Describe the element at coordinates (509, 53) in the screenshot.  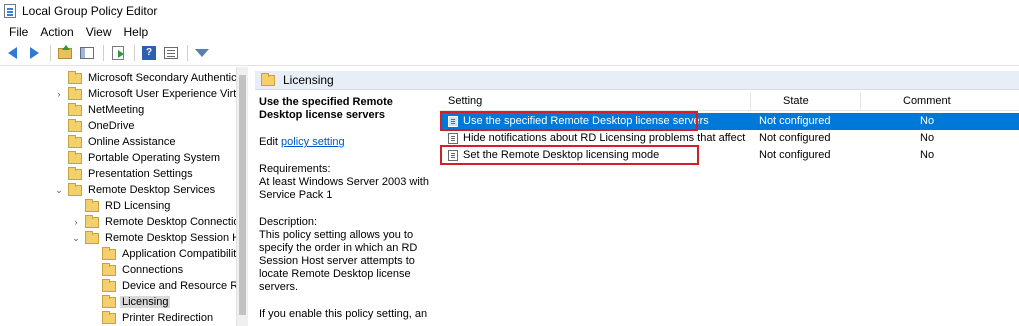
I see `toolbar: ?` at that location.